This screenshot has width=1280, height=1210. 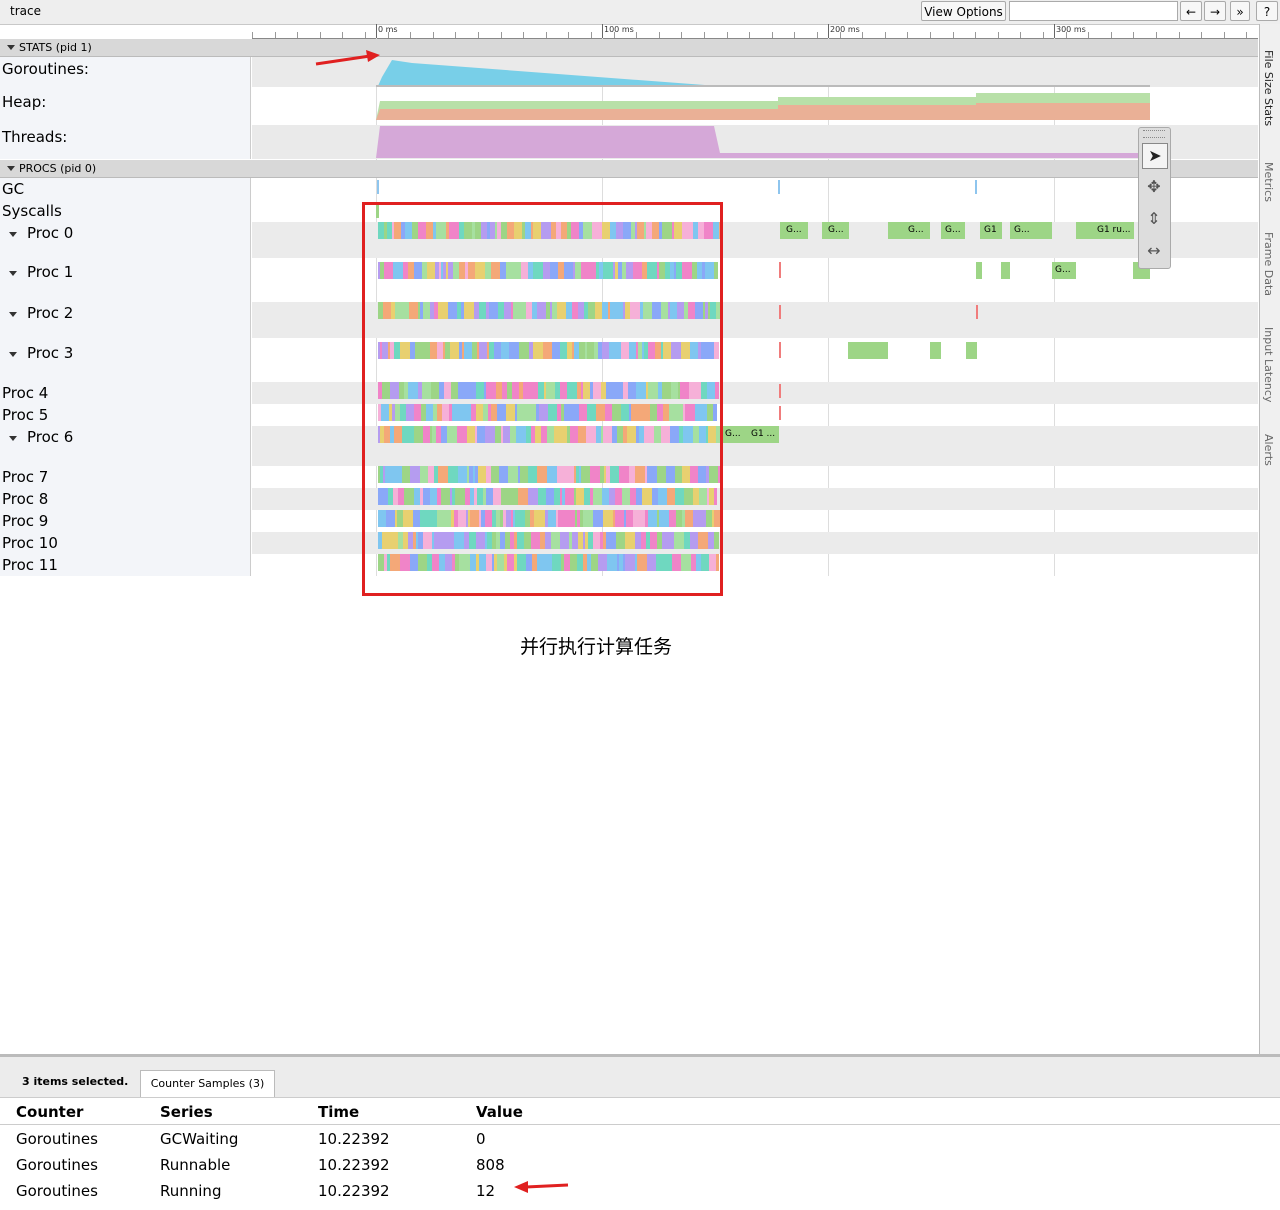 I want to click on proc-label: Proc 6, so click(x=50, y=437).